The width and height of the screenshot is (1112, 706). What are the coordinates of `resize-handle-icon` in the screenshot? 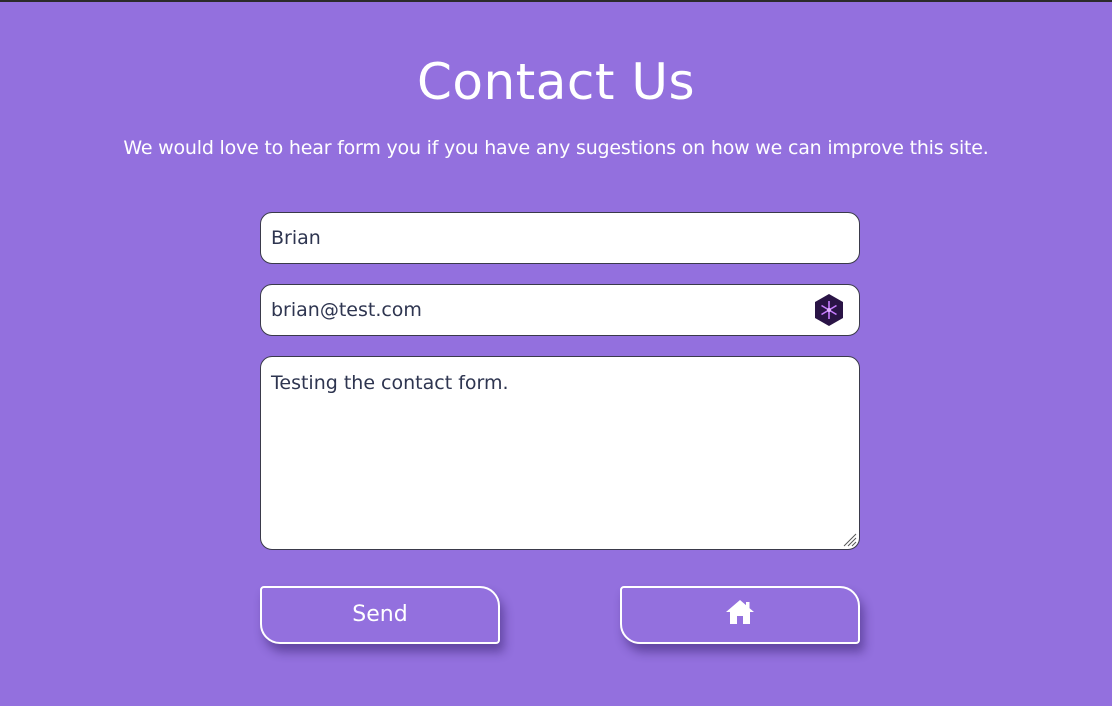 It's located at (849, 539).